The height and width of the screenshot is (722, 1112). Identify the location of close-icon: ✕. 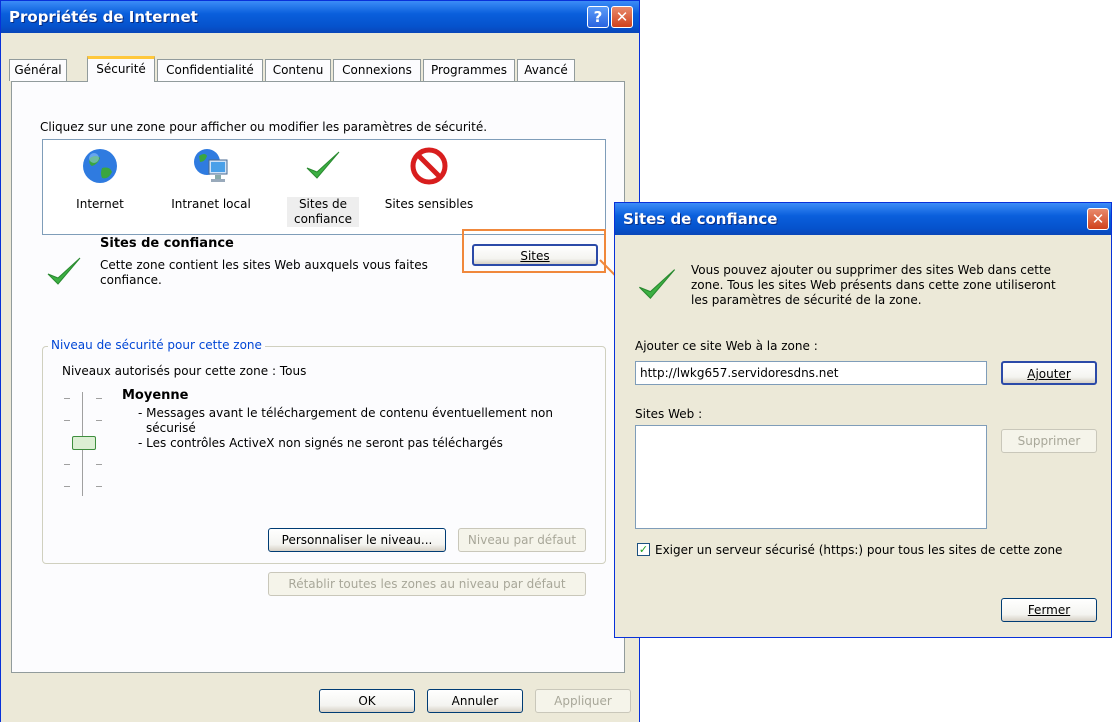
(622, 17).